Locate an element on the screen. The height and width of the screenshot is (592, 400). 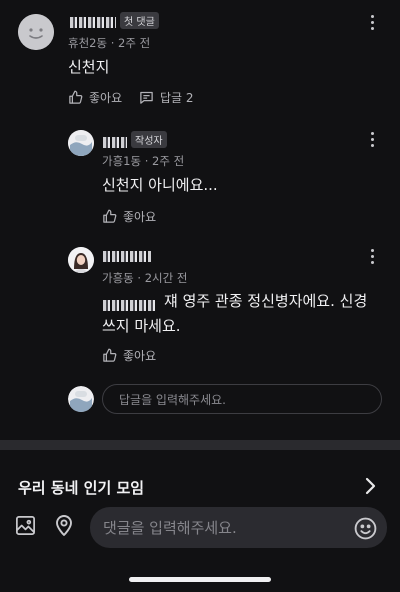
comment-text: 신천지 is located at coordinates (89, 67).